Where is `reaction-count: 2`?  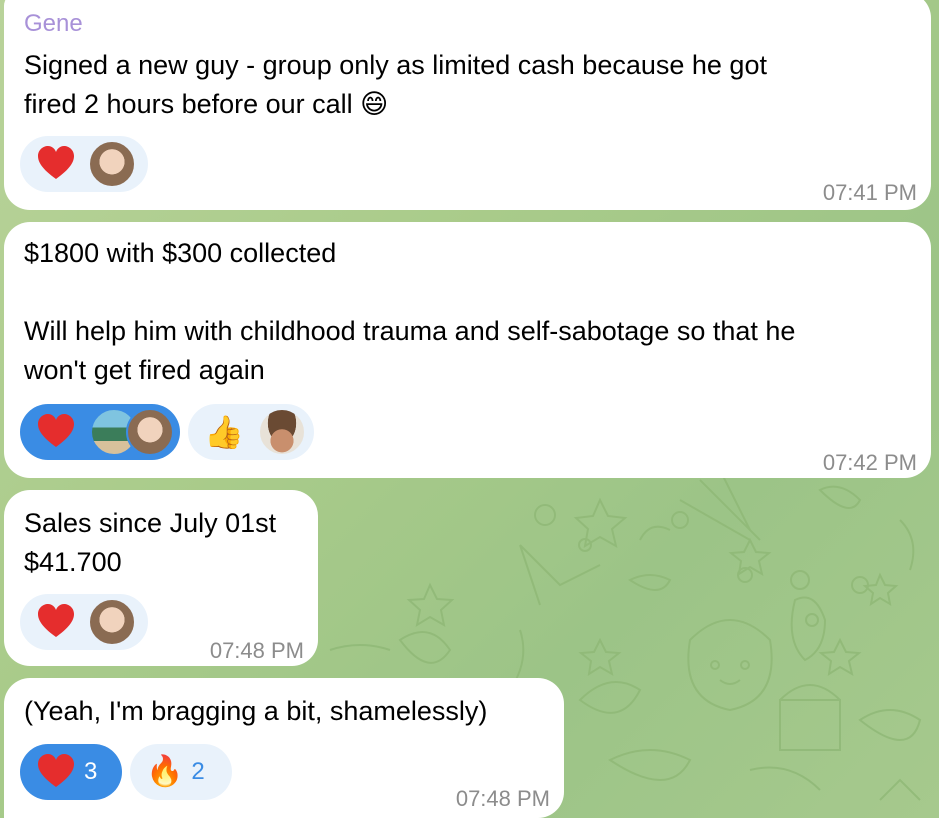
reaction-count: 2 is located at coordinates (198, 771).